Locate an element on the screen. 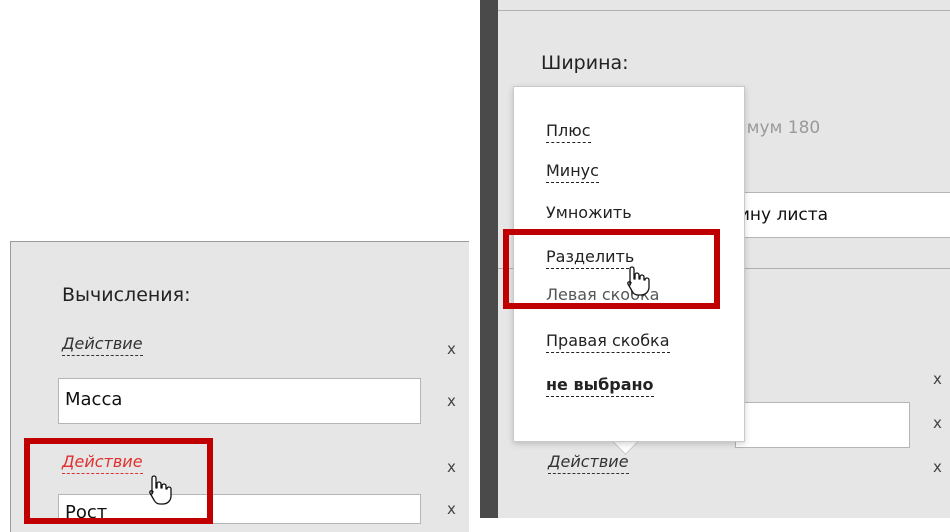  calculations-section-title: Вычисления: is located at coordinates (126, 295).